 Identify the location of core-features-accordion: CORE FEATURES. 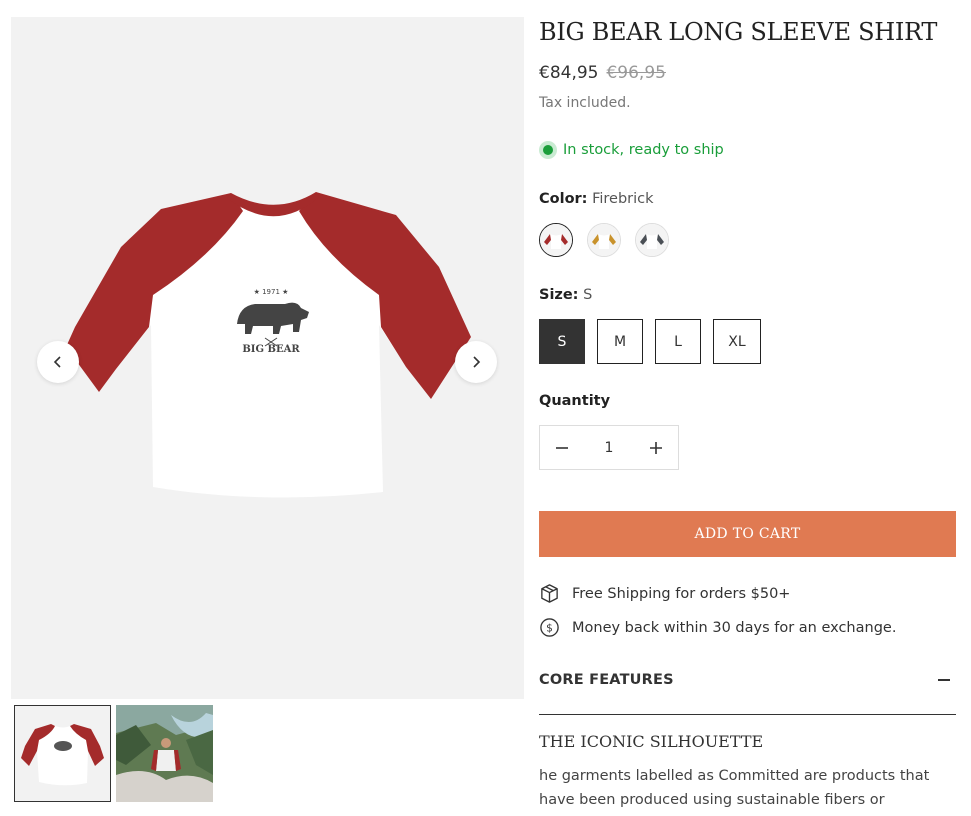
(747, 692).